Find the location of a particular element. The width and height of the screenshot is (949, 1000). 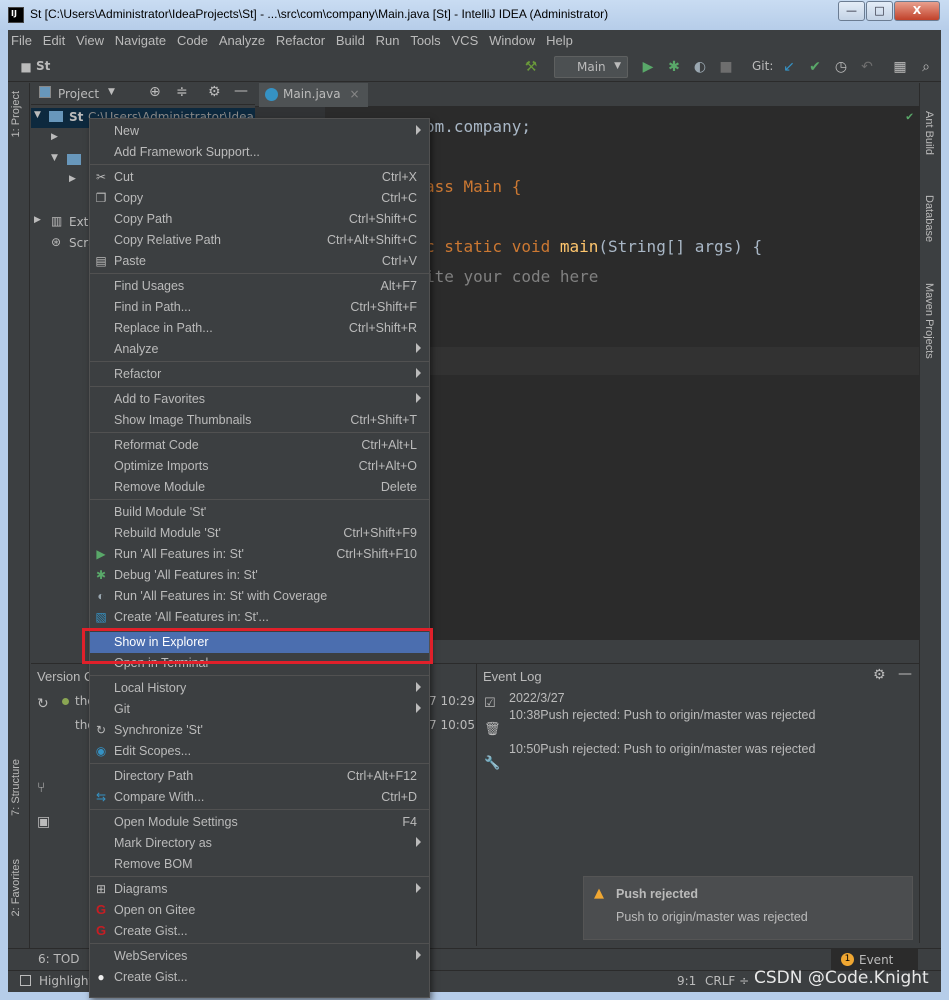

menu-vcs: VCS is located at coordinates (466, 39).